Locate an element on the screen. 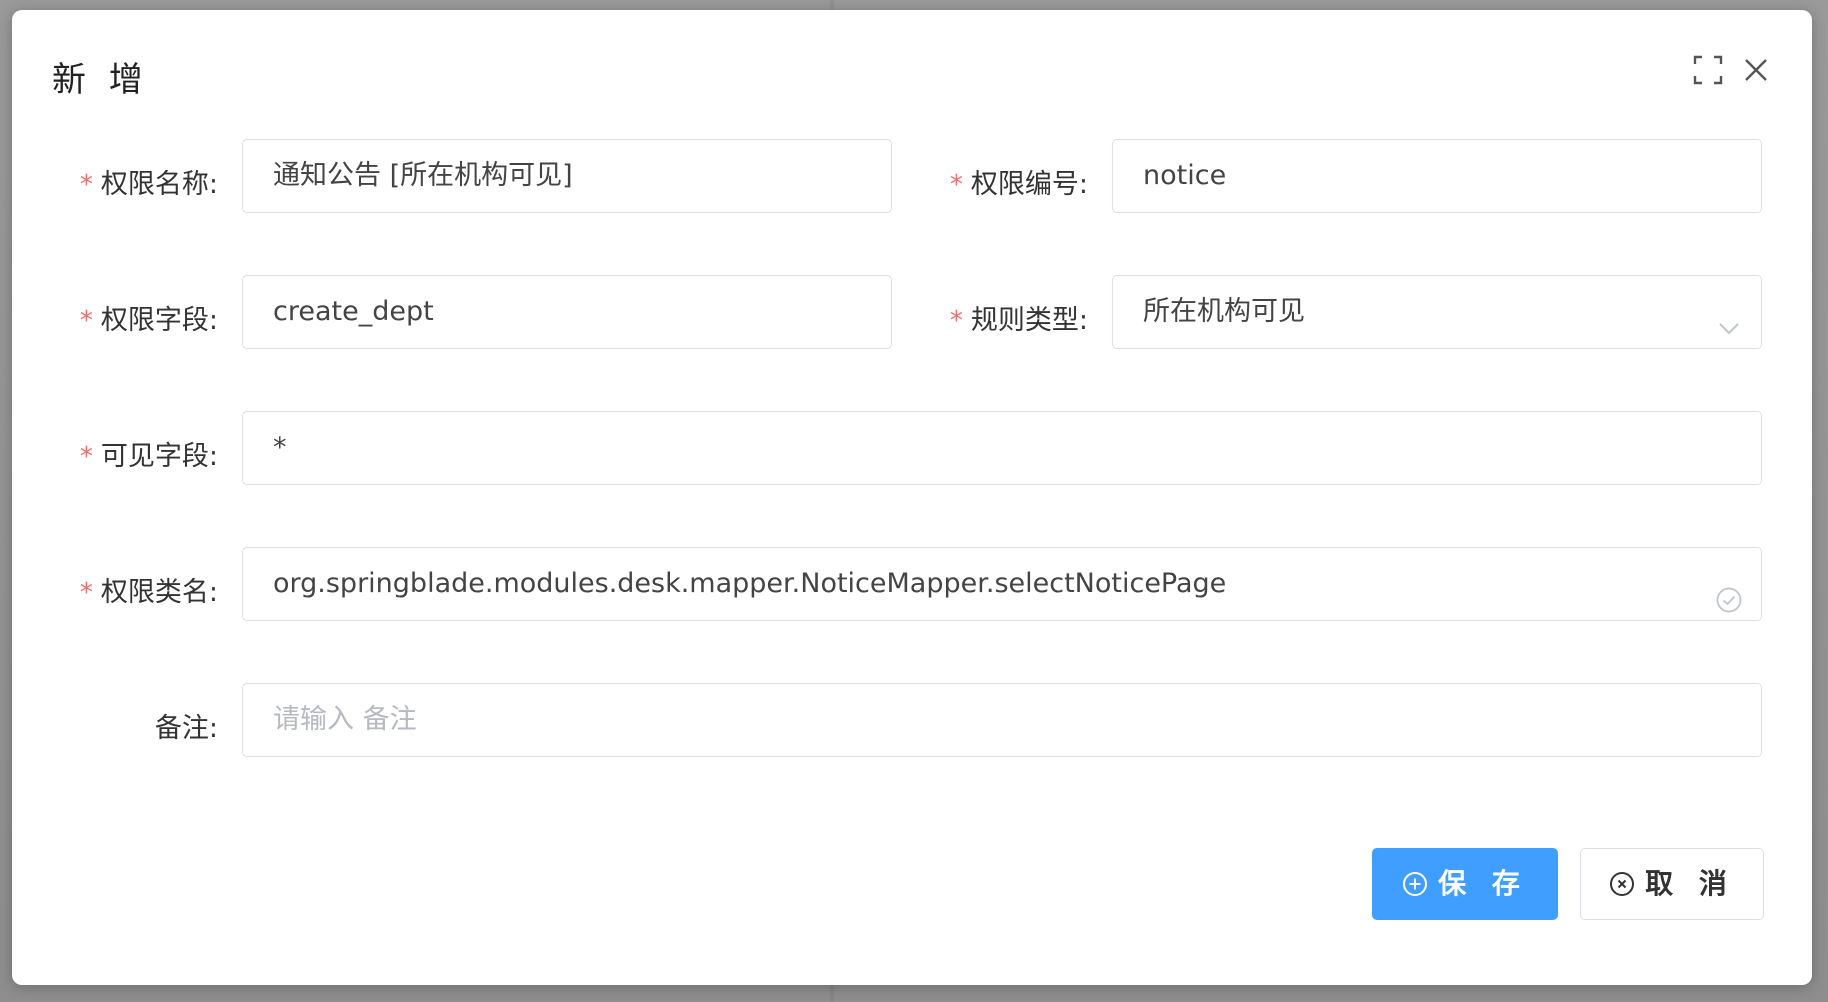 Image resolution: width=1828 pixels, height=1002 pixels. scope-name-label: * 权限名称: is located at coordinates (148, 184).